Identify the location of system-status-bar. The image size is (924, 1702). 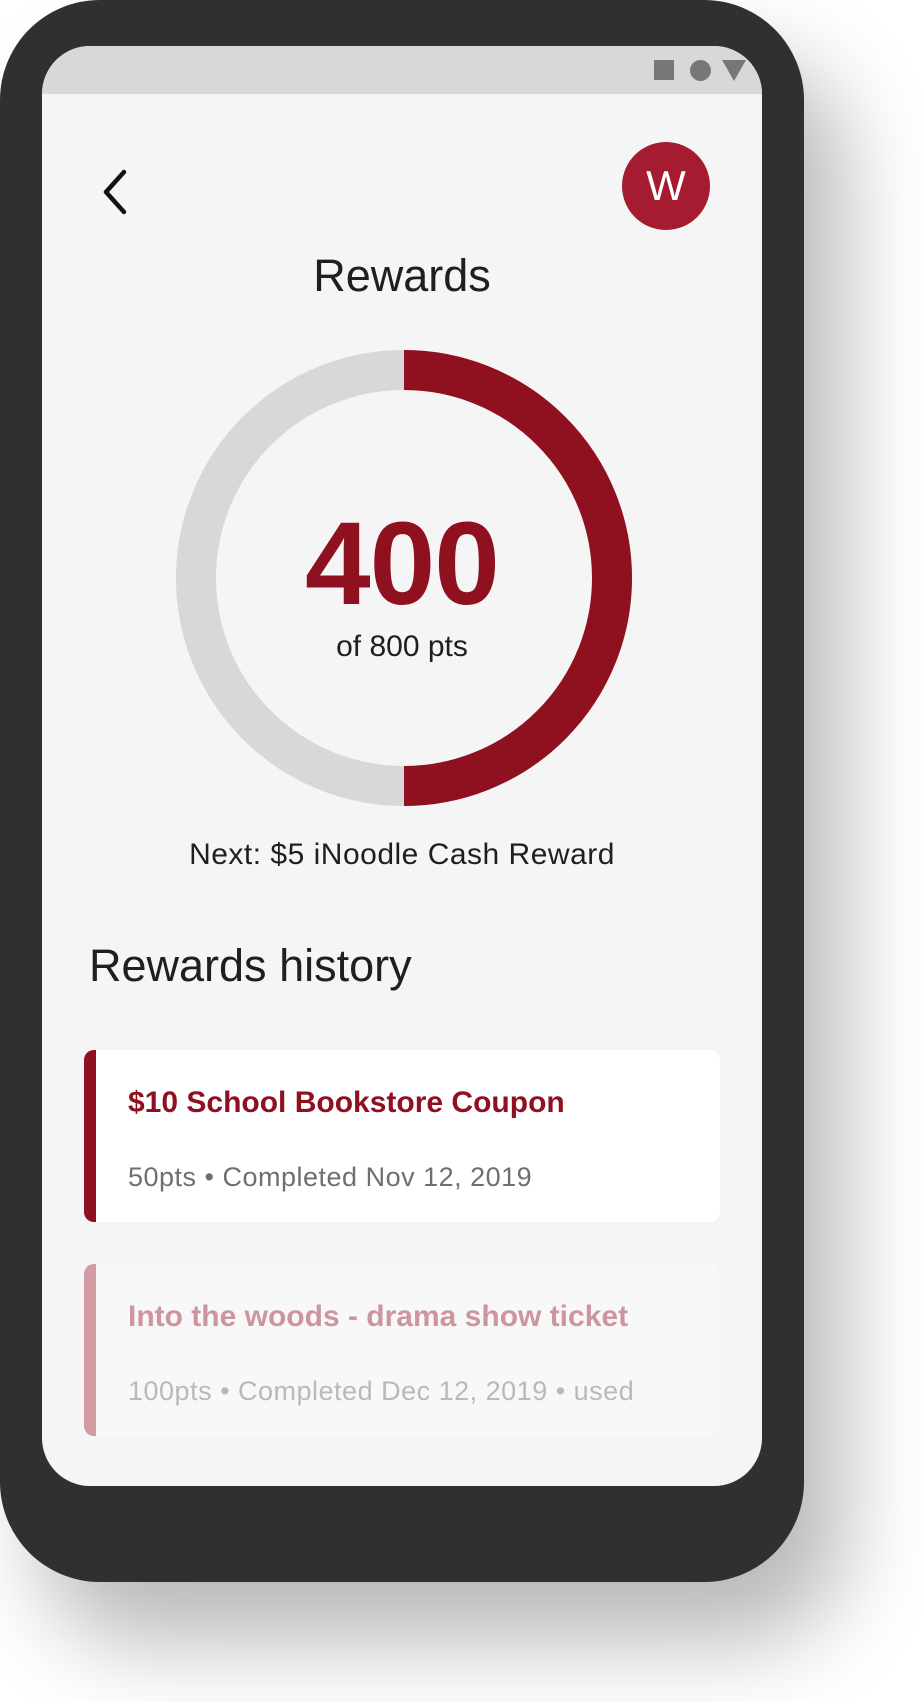
(402, 70).